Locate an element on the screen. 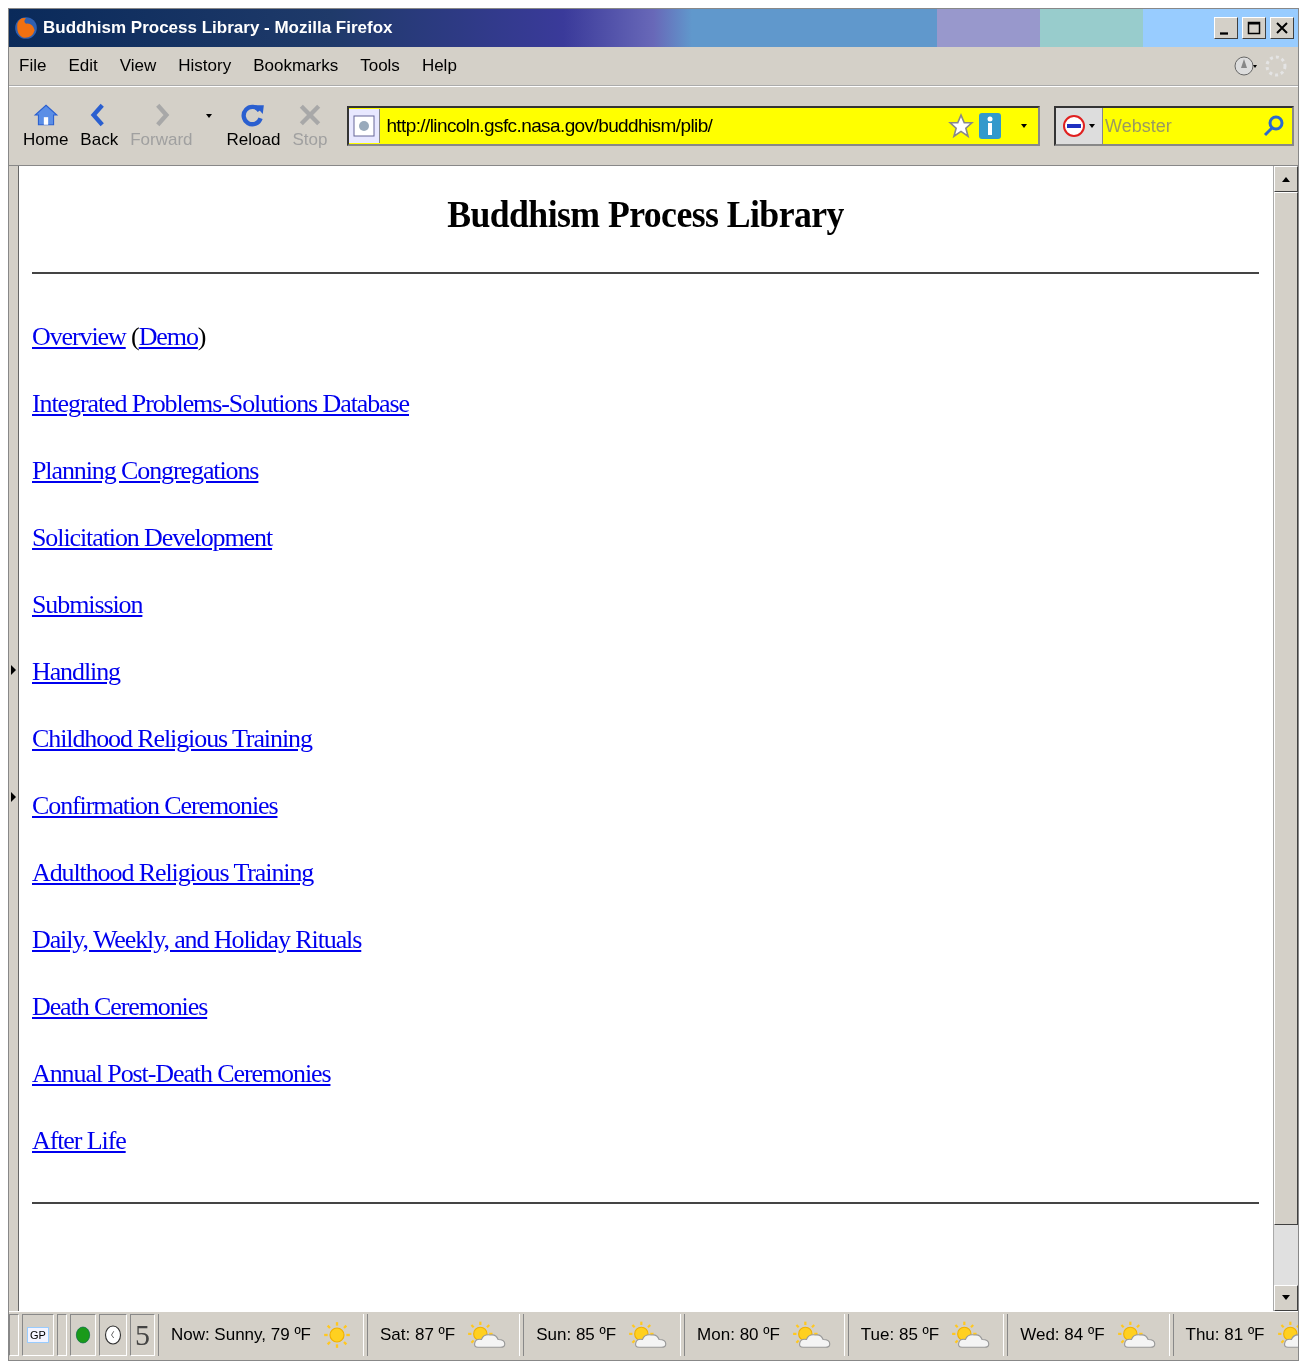  weather-text: Sun: 85 ºF is located at coordinates (576, 1335).